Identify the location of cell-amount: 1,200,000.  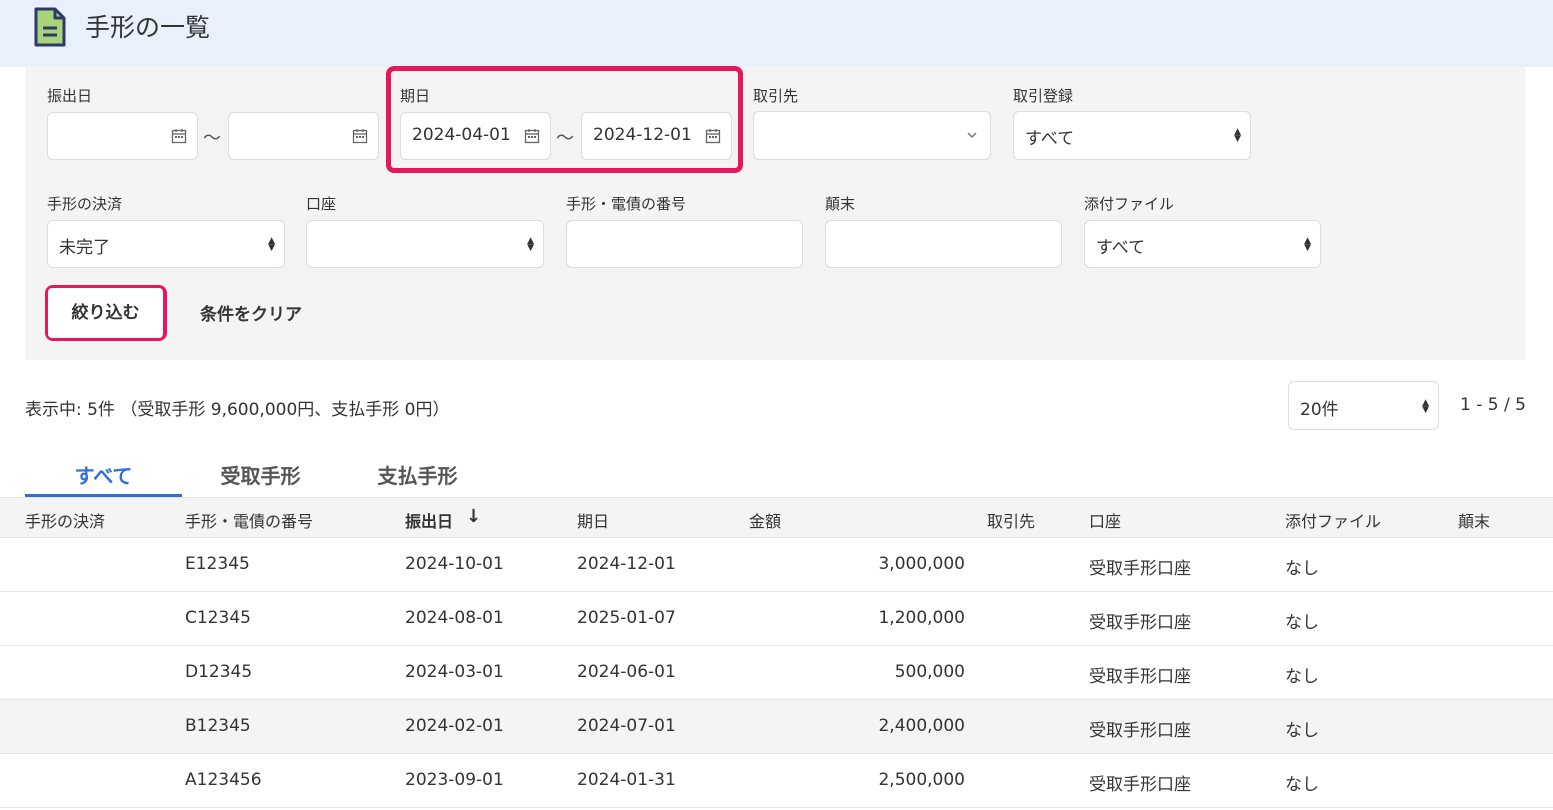
(921, 618).